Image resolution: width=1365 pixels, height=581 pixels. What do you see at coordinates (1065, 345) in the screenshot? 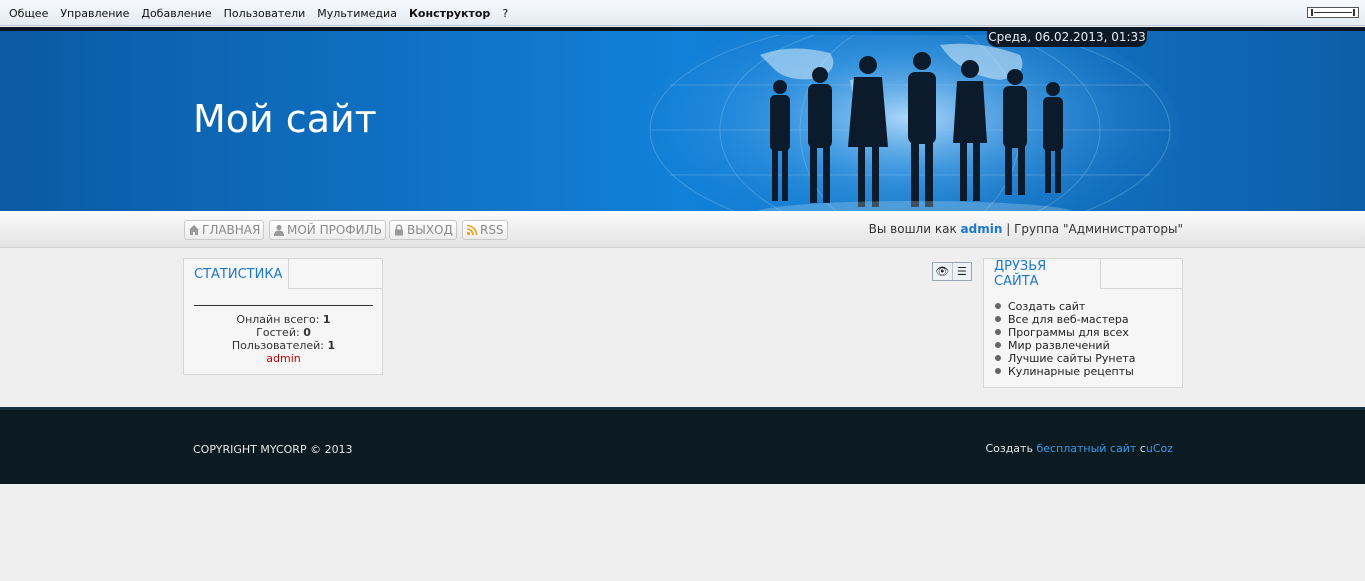
I see `friends-link-entertainment: Мир развлечений` at bounding box center [1065, 345].